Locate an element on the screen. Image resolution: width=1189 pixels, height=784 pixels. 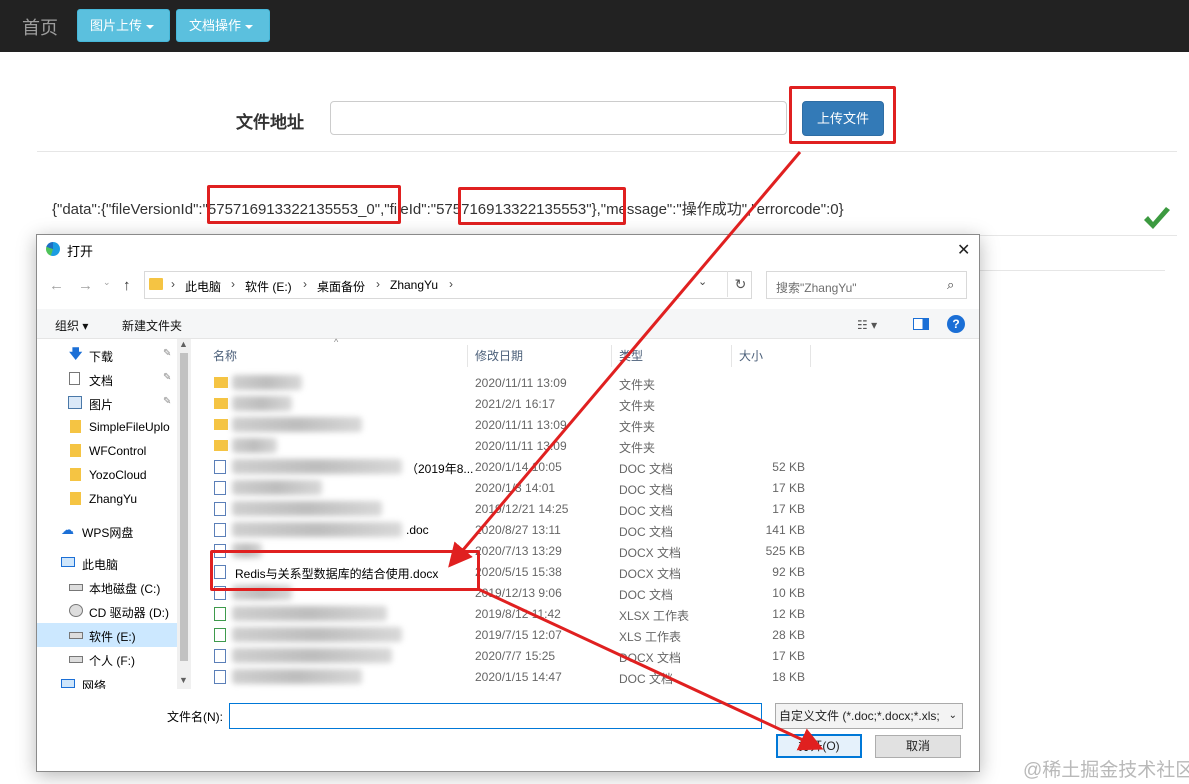
nav-item-drive-d: CD 驱动器 (D:) is located at coordinates (107, 611).